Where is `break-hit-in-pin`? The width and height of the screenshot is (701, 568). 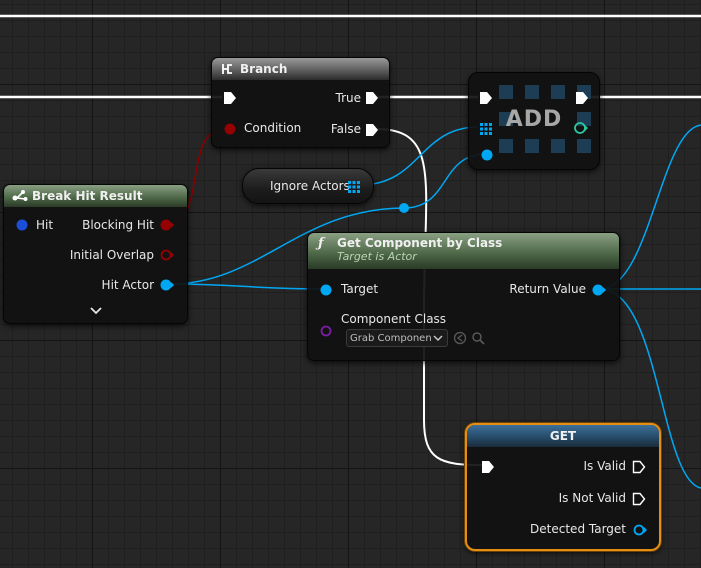
break-hit-in-pin is located at coordinates (22, 225).